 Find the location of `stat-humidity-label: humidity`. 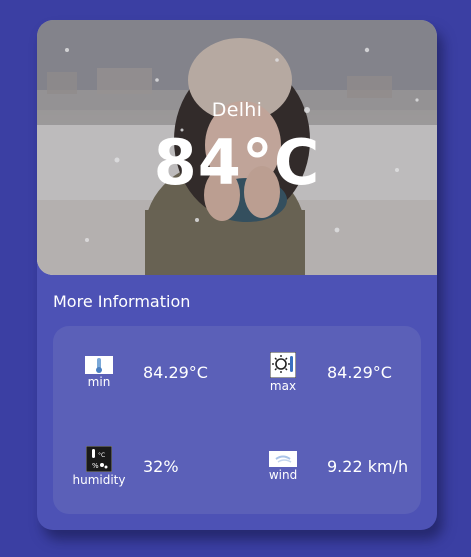

stat-humidity-label: humidity is located at coordinates (99, 480).